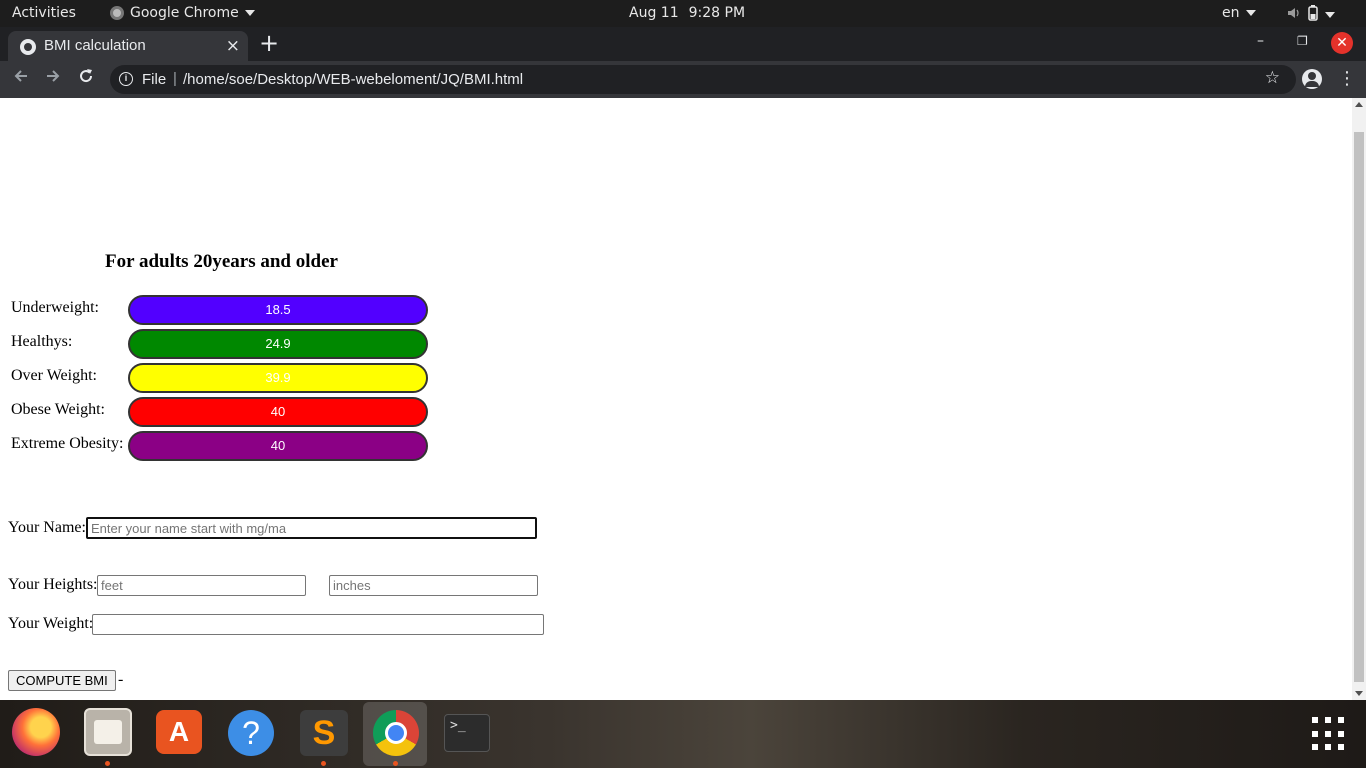  What do you see at coordinates (1272, 78) in the screenshot?
I see `bookmark-star-icon: ☆` at bounding box center [1272, 78].